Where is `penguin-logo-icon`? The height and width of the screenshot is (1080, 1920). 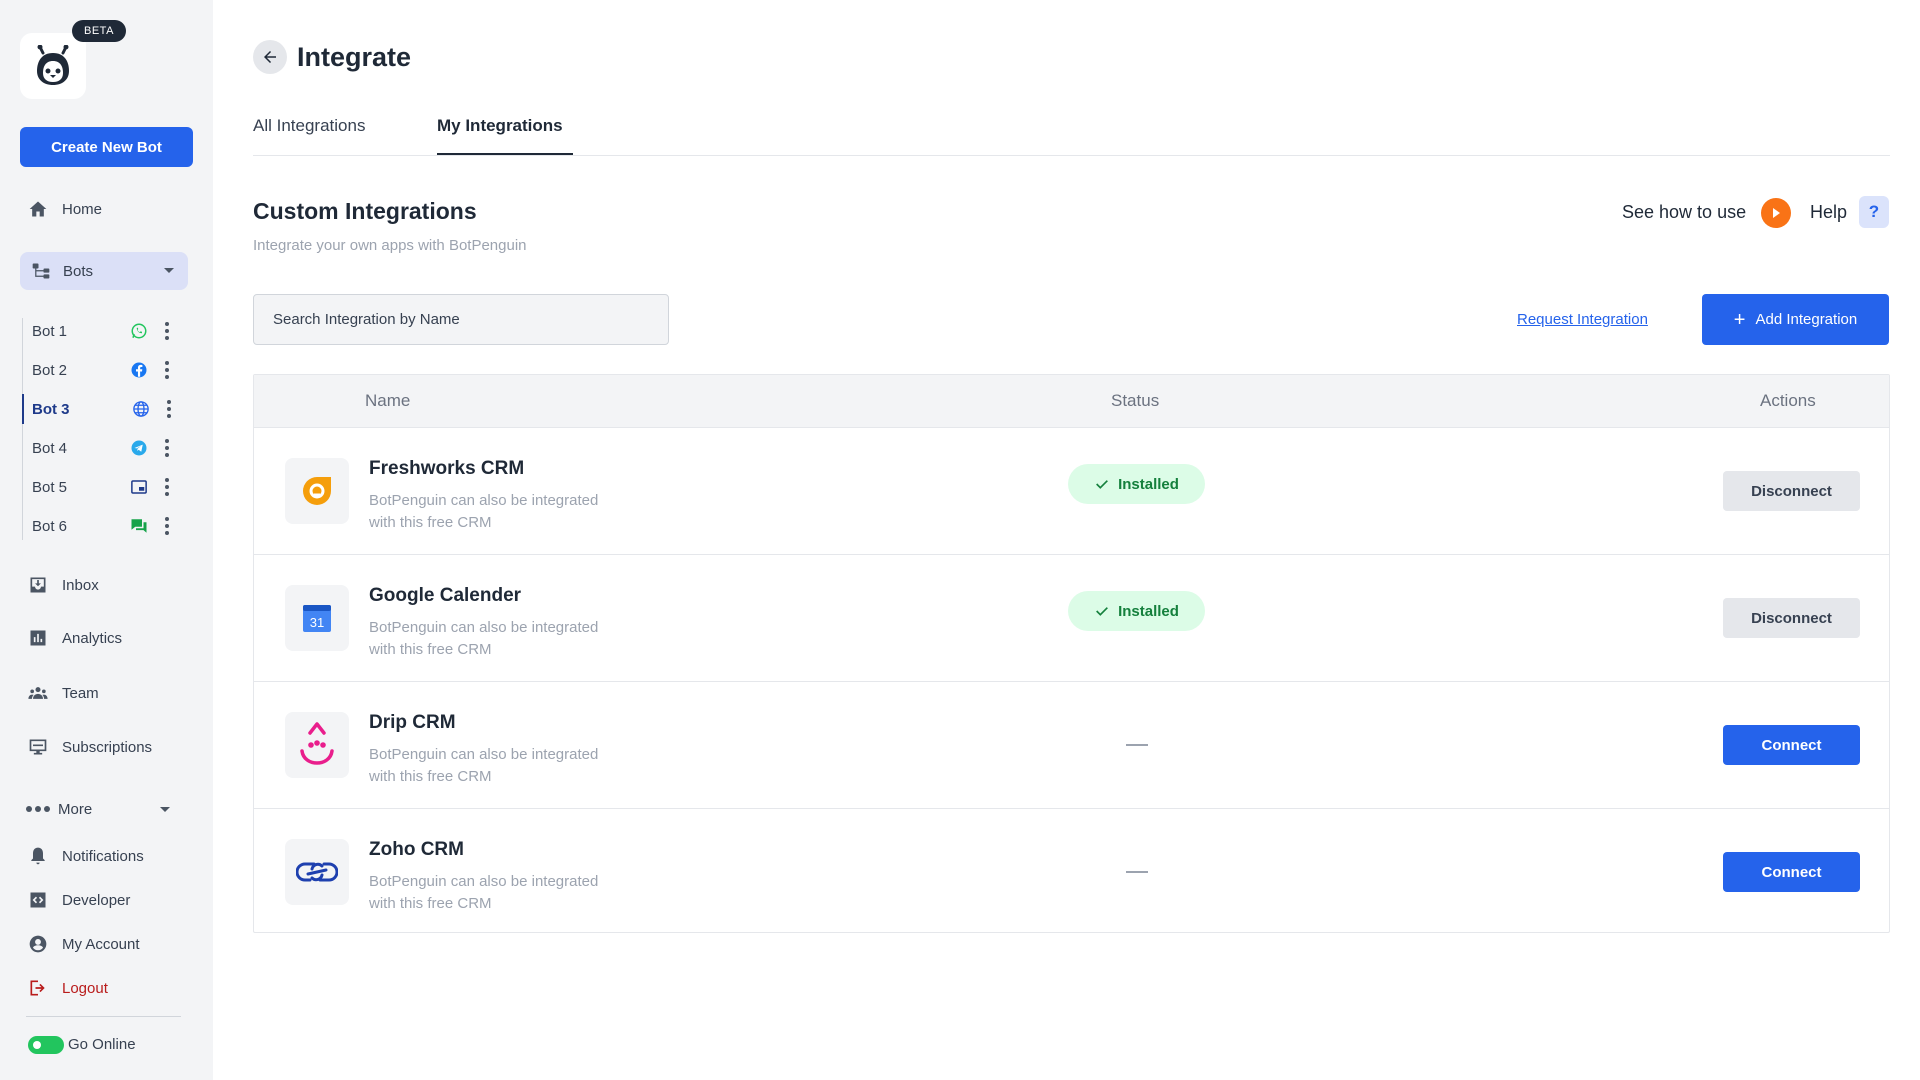 penguin-logo-icon is located at coordinates (53, 65).